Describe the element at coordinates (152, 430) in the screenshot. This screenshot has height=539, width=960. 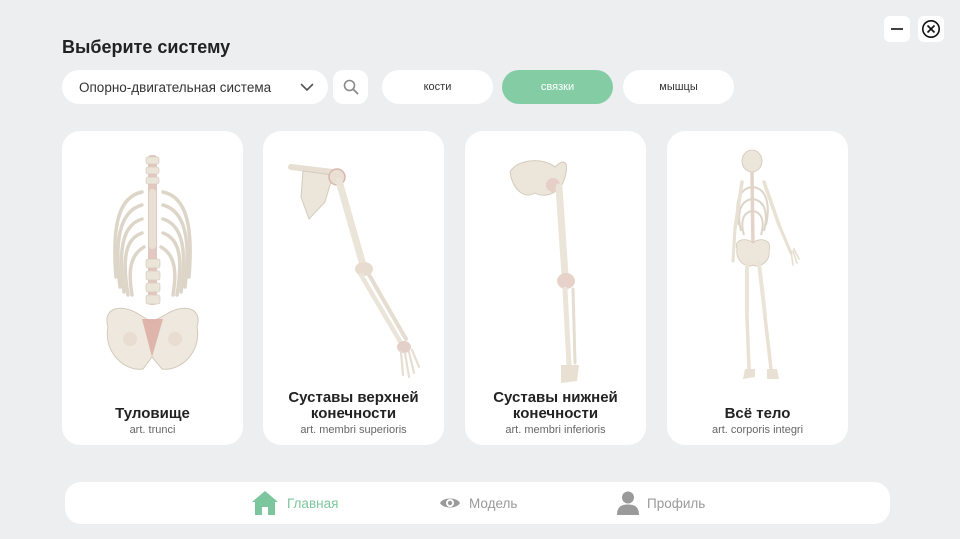
I see `card-subtitle: art. trunci` at that location.